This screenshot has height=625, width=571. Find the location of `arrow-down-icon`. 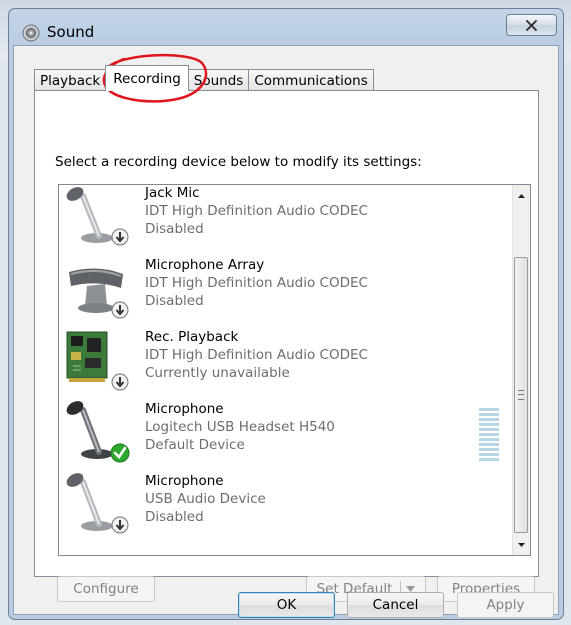

arrow-down-icon is located at coordinates (521, 544).